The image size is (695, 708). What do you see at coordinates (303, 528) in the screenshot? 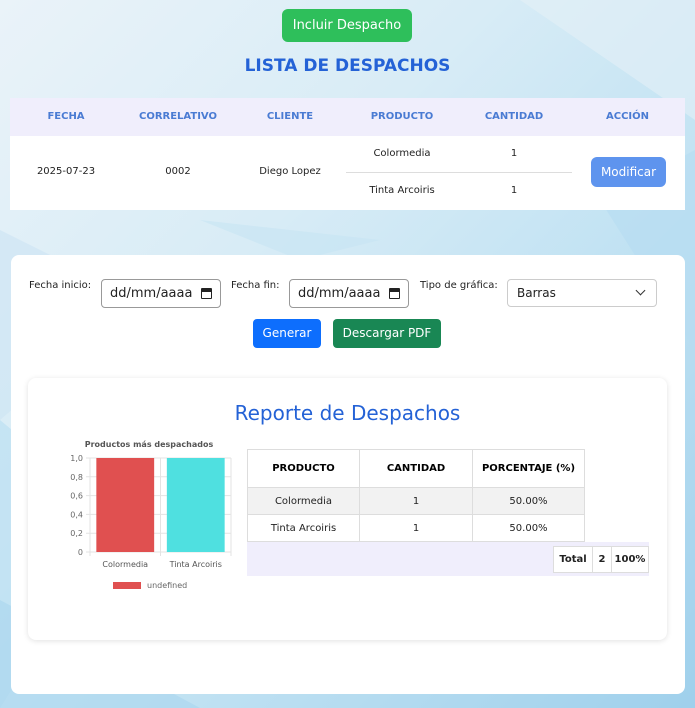
I see `rt-producto: Tinta Arcoiris` at bounding box center [303, 528].